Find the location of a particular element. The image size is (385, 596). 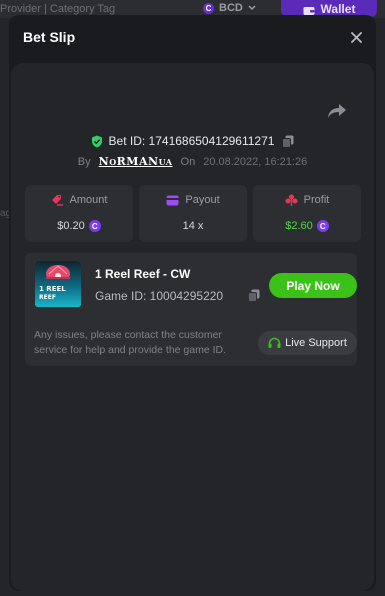

payout-stat: Payout 14 x is located at coordinates (193, 213).